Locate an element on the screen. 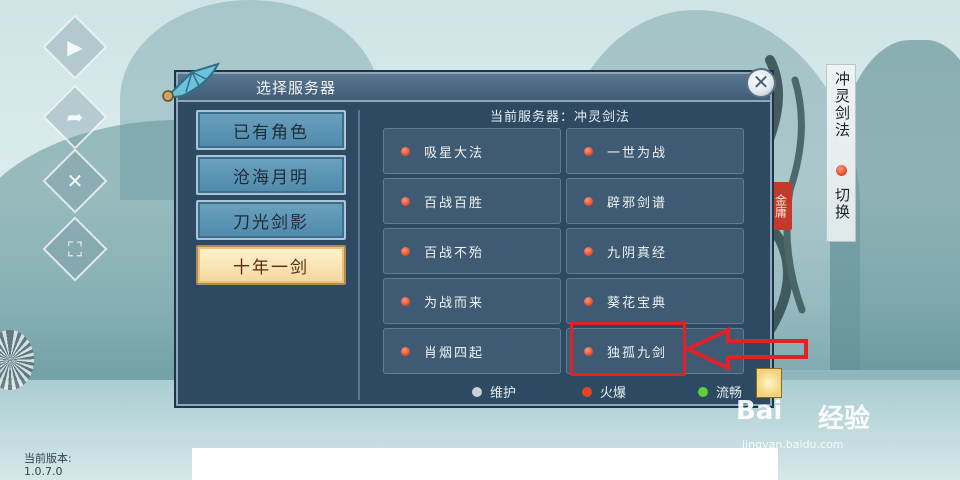 The height and width of the screenshot is (480, 960). watermark-url: jingyan.baidu.com is located at coordinates (793, 444).